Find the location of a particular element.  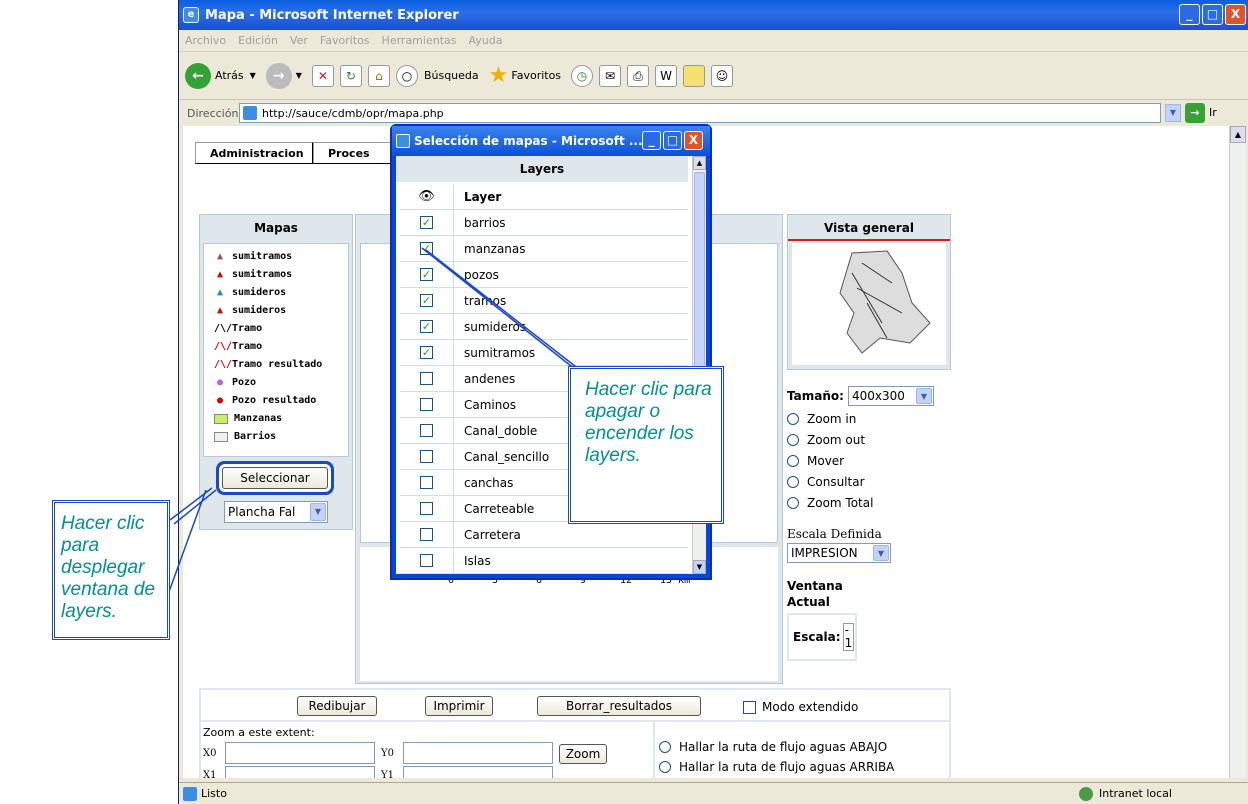

y0-input is located at coordinates (478, 753).